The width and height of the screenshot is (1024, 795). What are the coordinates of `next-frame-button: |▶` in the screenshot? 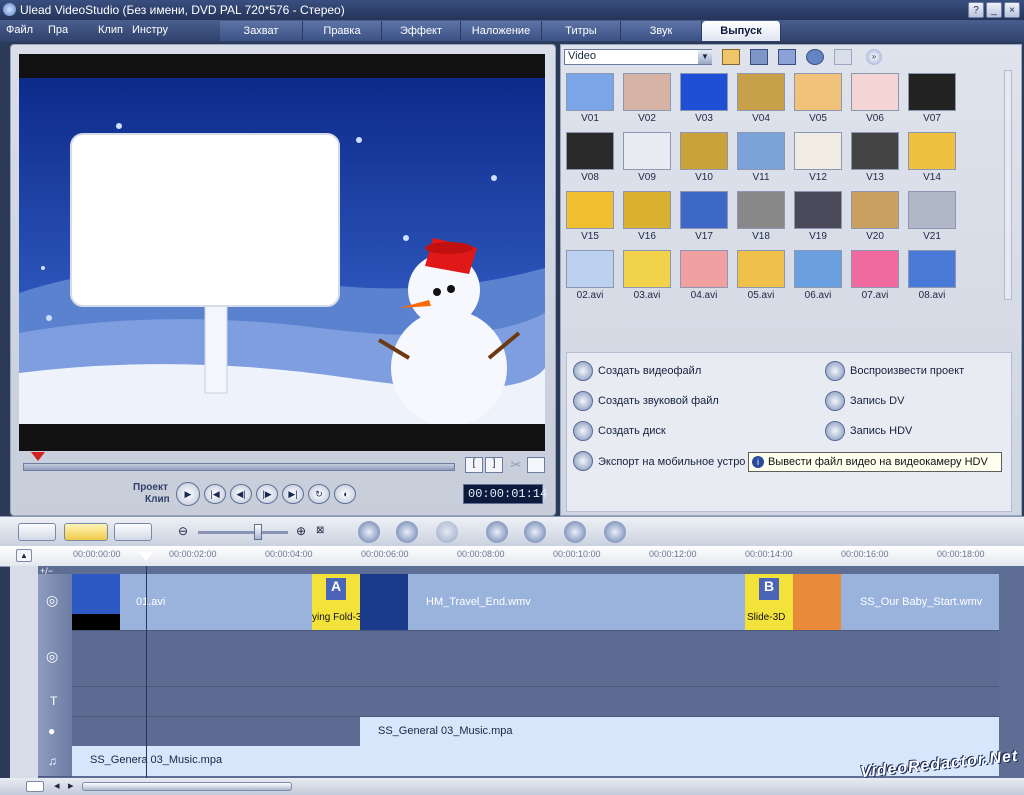 It's located at (267, 494).